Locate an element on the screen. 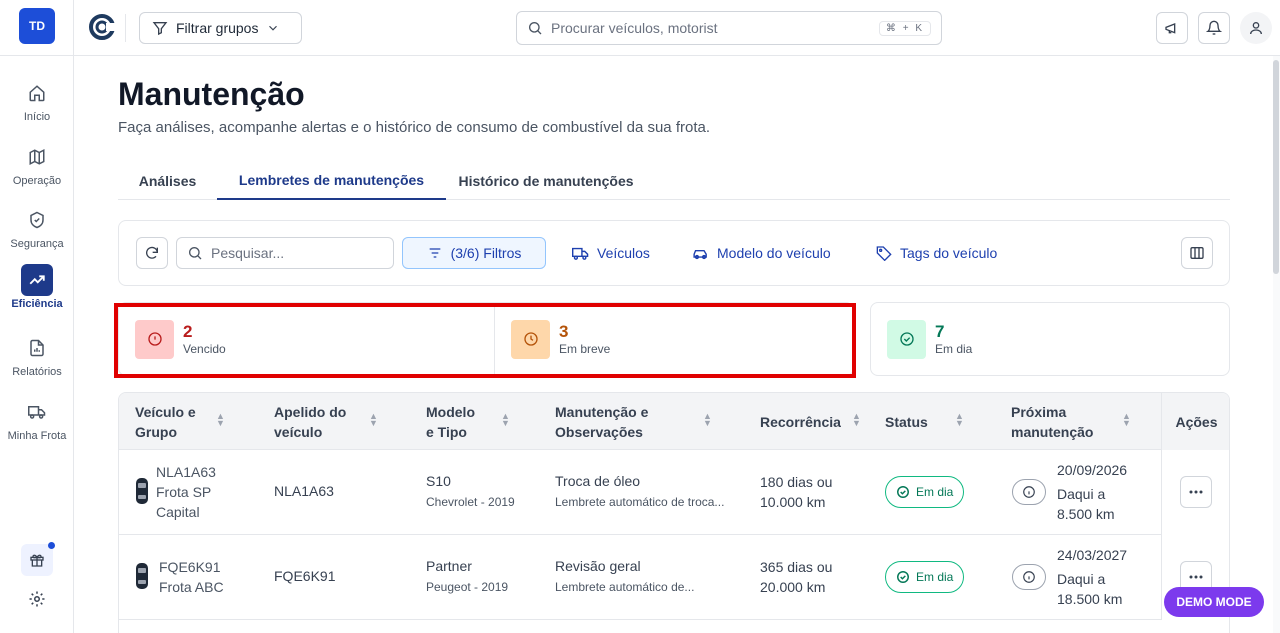  header-text: Modelo is located at coordinates (450, 411).